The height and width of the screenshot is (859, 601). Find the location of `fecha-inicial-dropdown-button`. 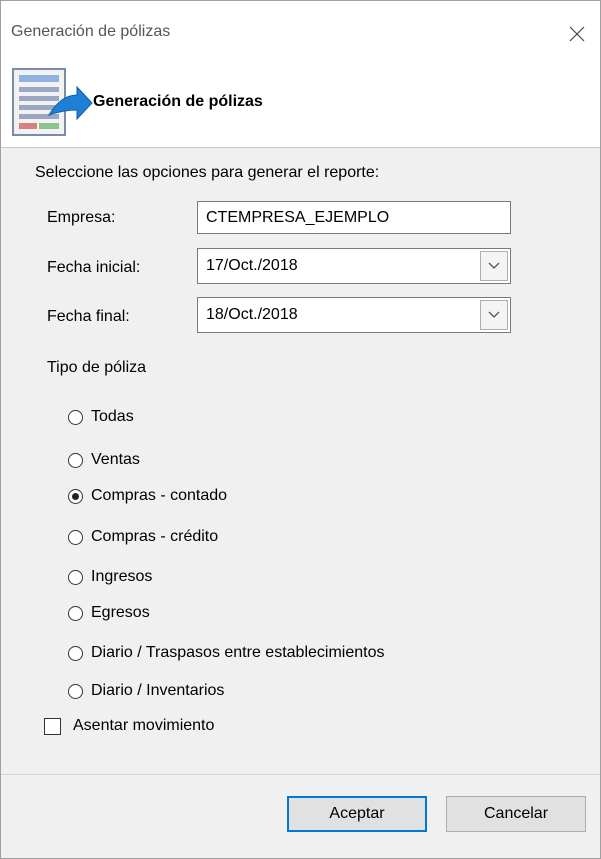

fecha-inicial-dropdown-button is located at coordinates (494, 266).